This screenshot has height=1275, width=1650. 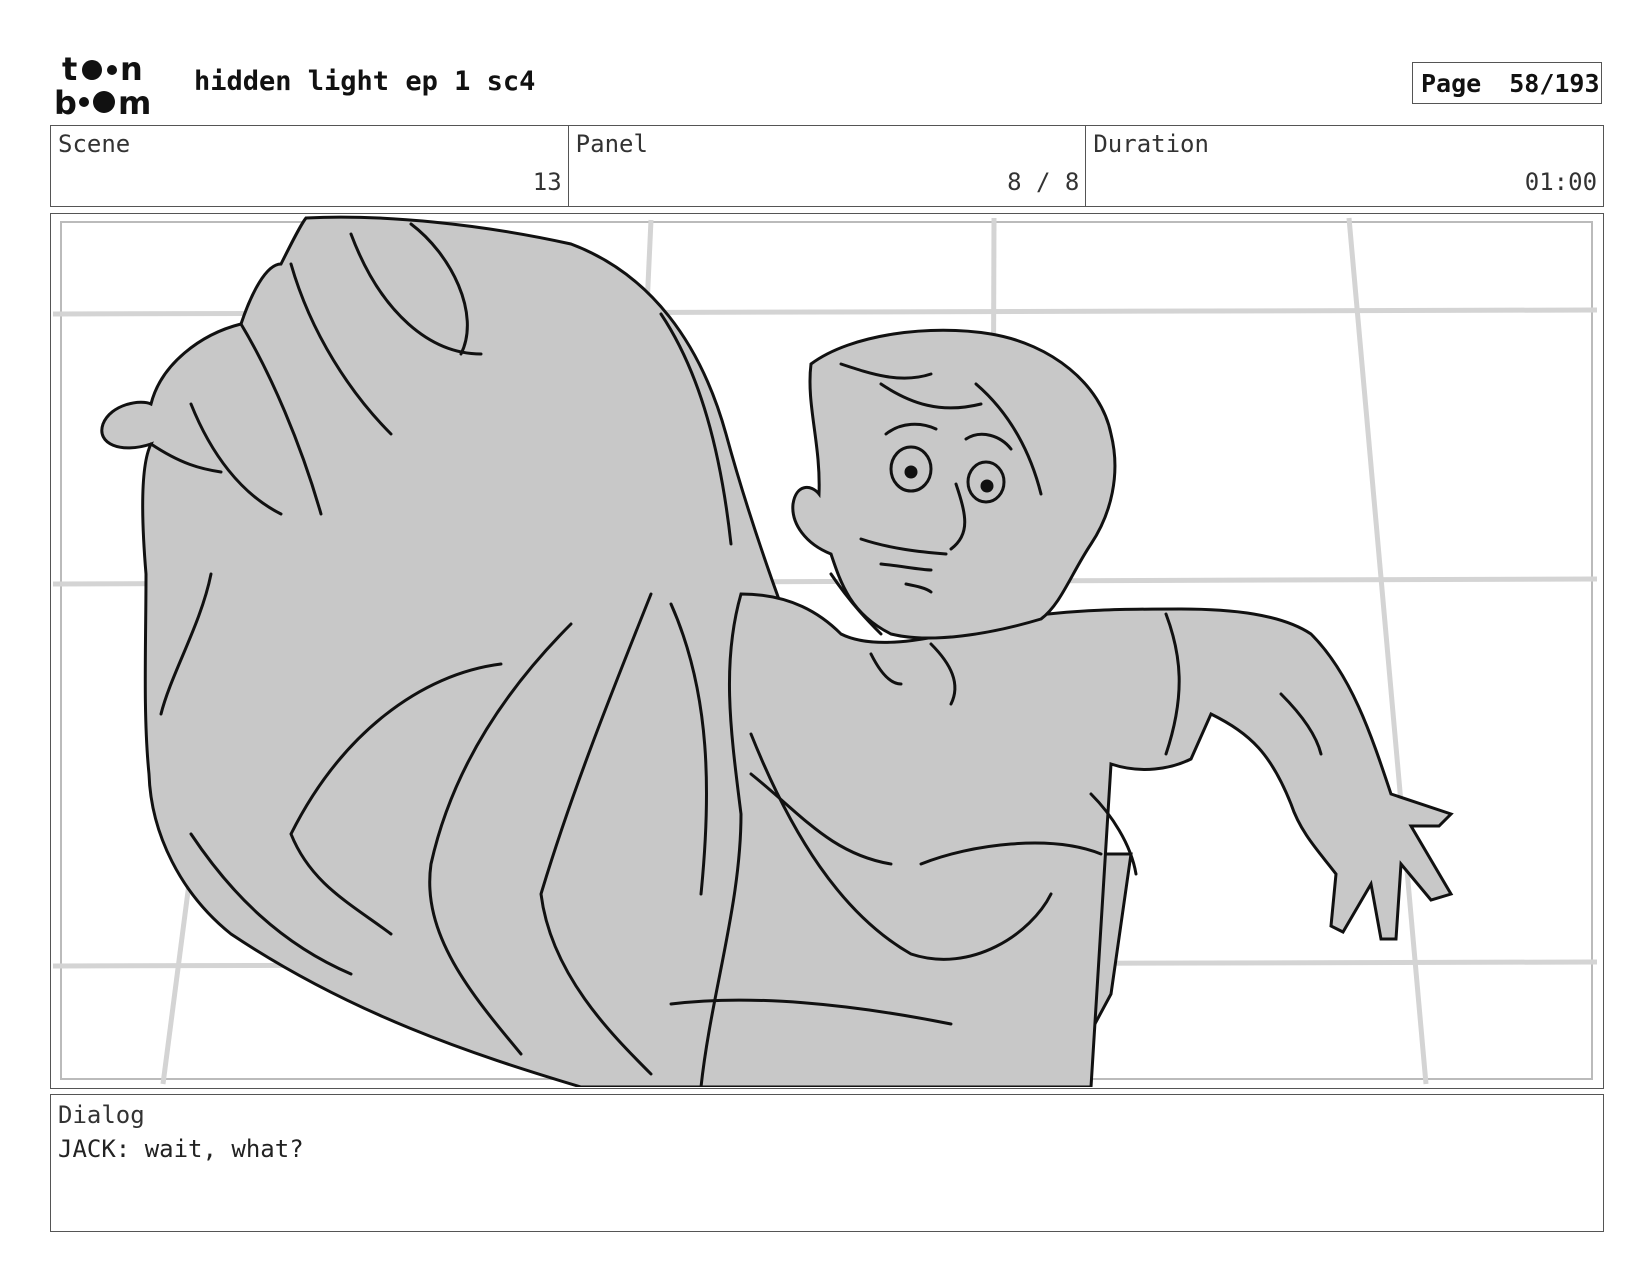 What do you see at coordinates (954, 484) in the screenshot?
I see `jack-head-fill` at bounding box center [954, 484].